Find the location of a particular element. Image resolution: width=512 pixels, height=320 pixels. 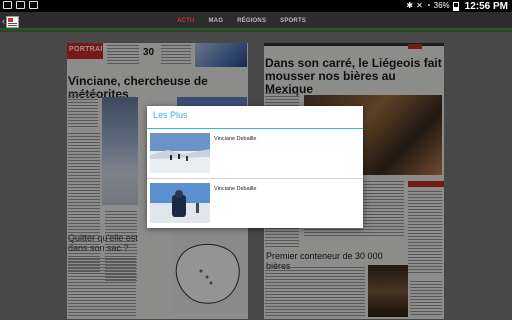

image-notification-icon is located at coordinates (20, 5).